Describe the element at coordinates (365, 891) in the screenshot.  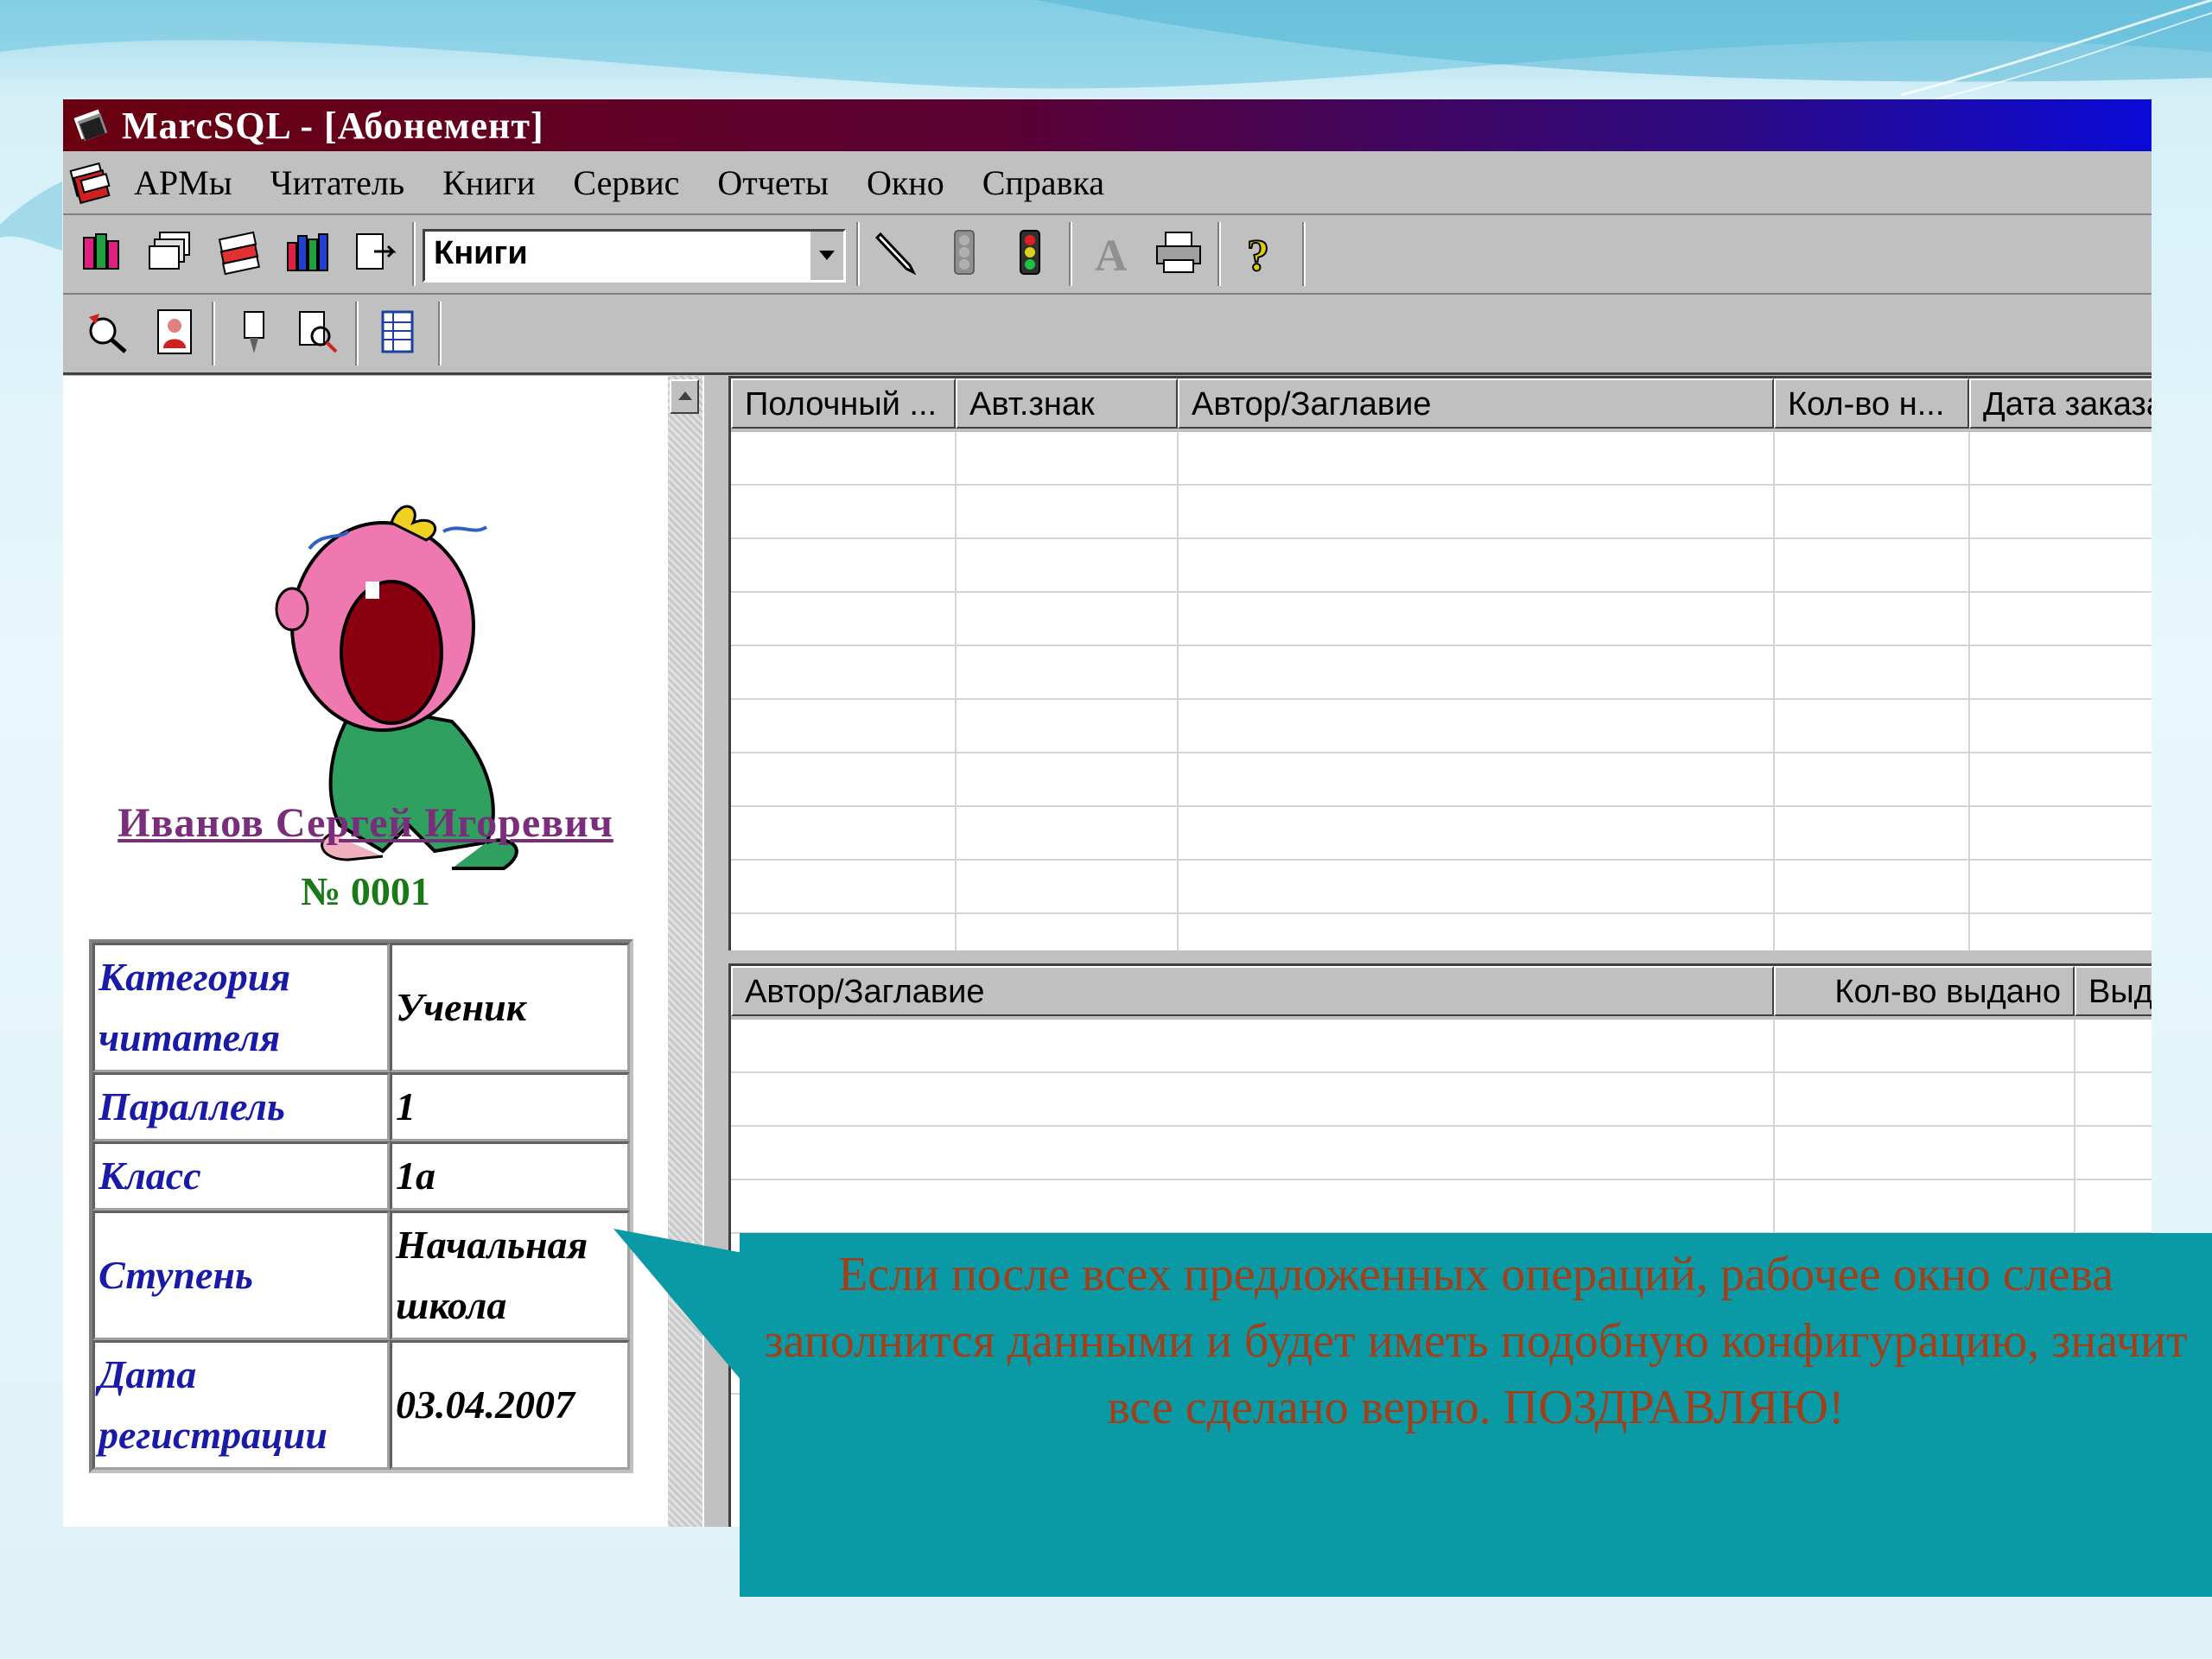
I see `reader-number: № 0001` at that location.